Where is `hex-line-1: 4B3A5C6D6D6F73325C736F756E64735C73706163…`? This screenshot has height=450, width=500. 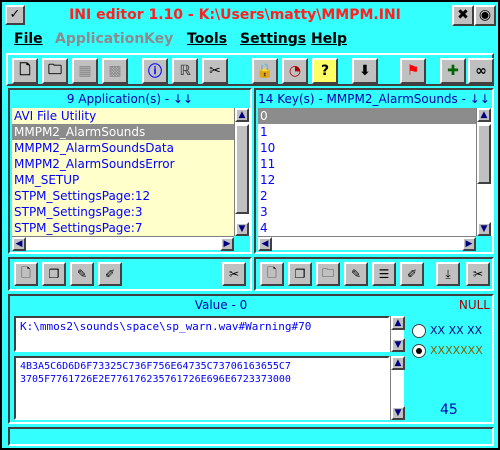 hex-line-1: 4B3A5C6D6D6F73325C736F756E64735C73706163… is located at coordinates (155, 366).